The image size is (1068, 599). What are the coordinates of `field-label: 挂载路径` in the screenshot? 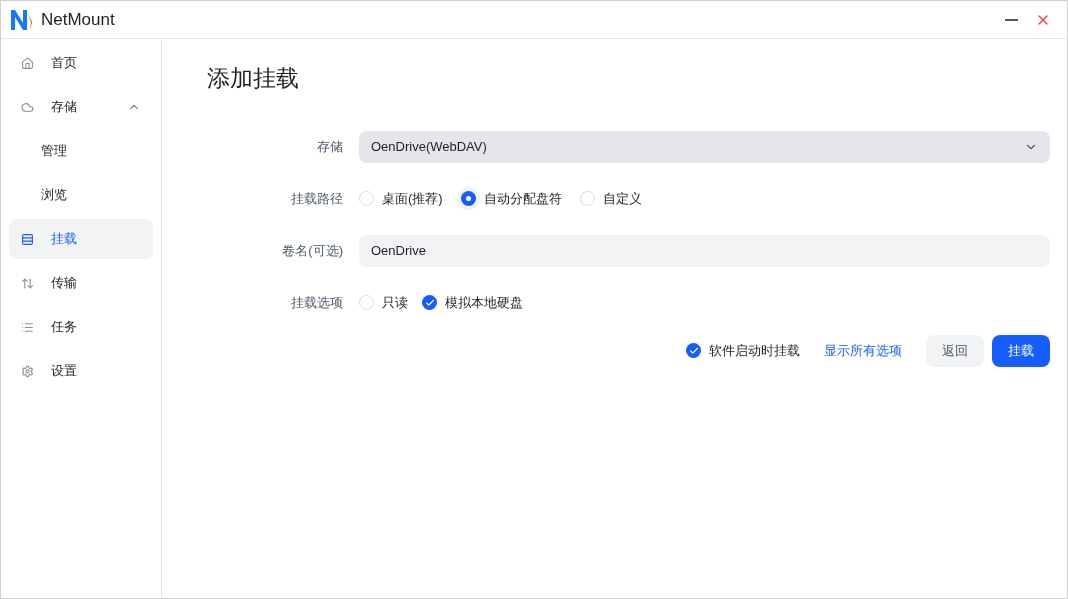 It's located at (317, 198).